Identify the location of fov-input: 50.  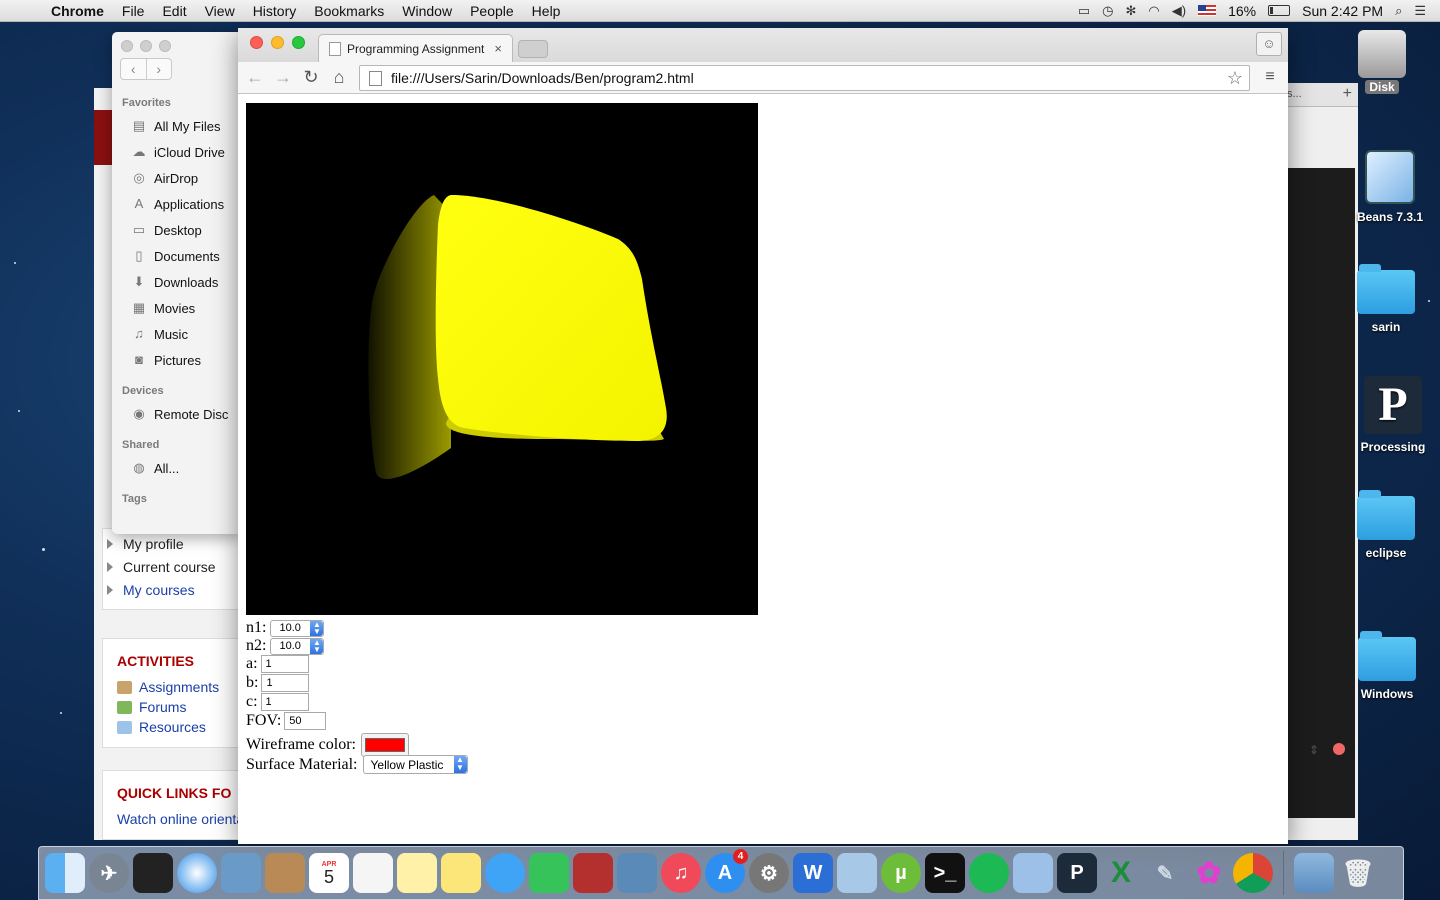
(305, 721).